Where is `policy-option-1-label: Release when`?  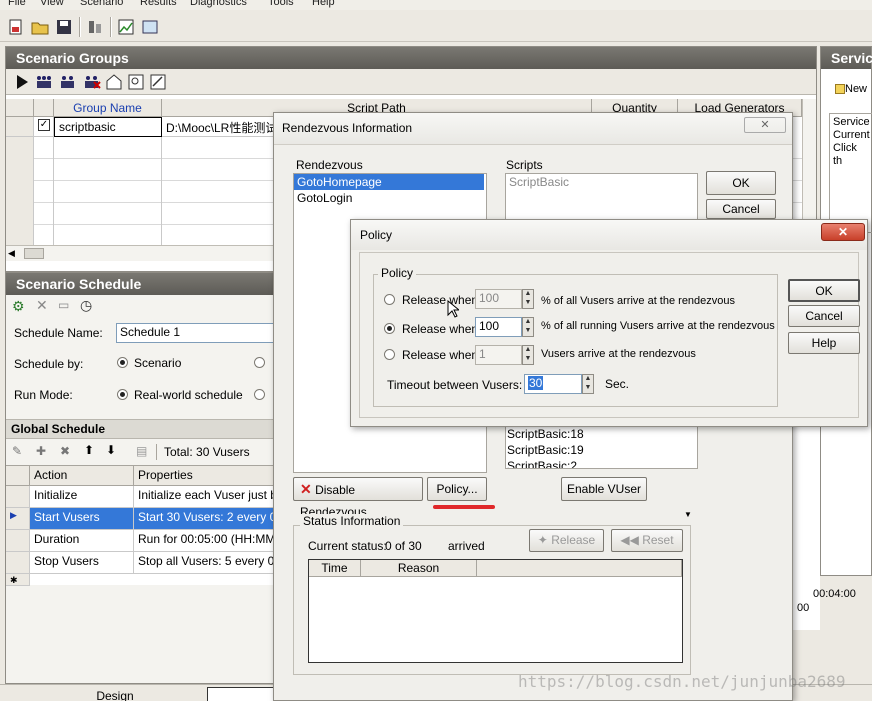 policy-option-1-label: Release when is located at coordinates (440, 300).